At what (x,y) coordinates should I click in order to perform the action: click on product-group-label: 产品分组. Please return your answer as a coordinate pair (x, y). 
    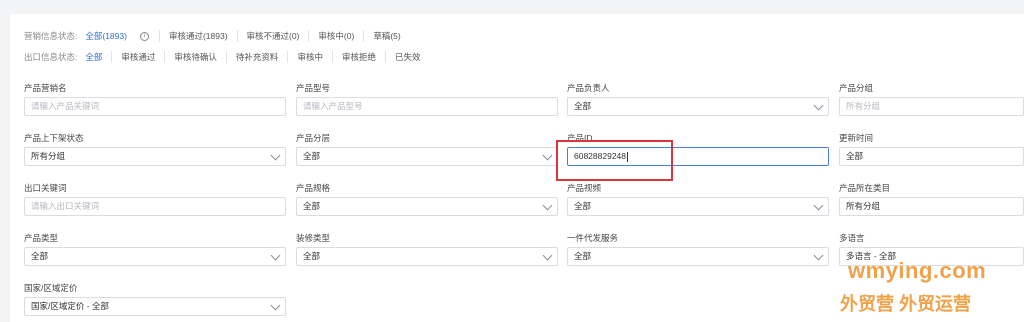
    Looking at the image, I should click on (856, 88).